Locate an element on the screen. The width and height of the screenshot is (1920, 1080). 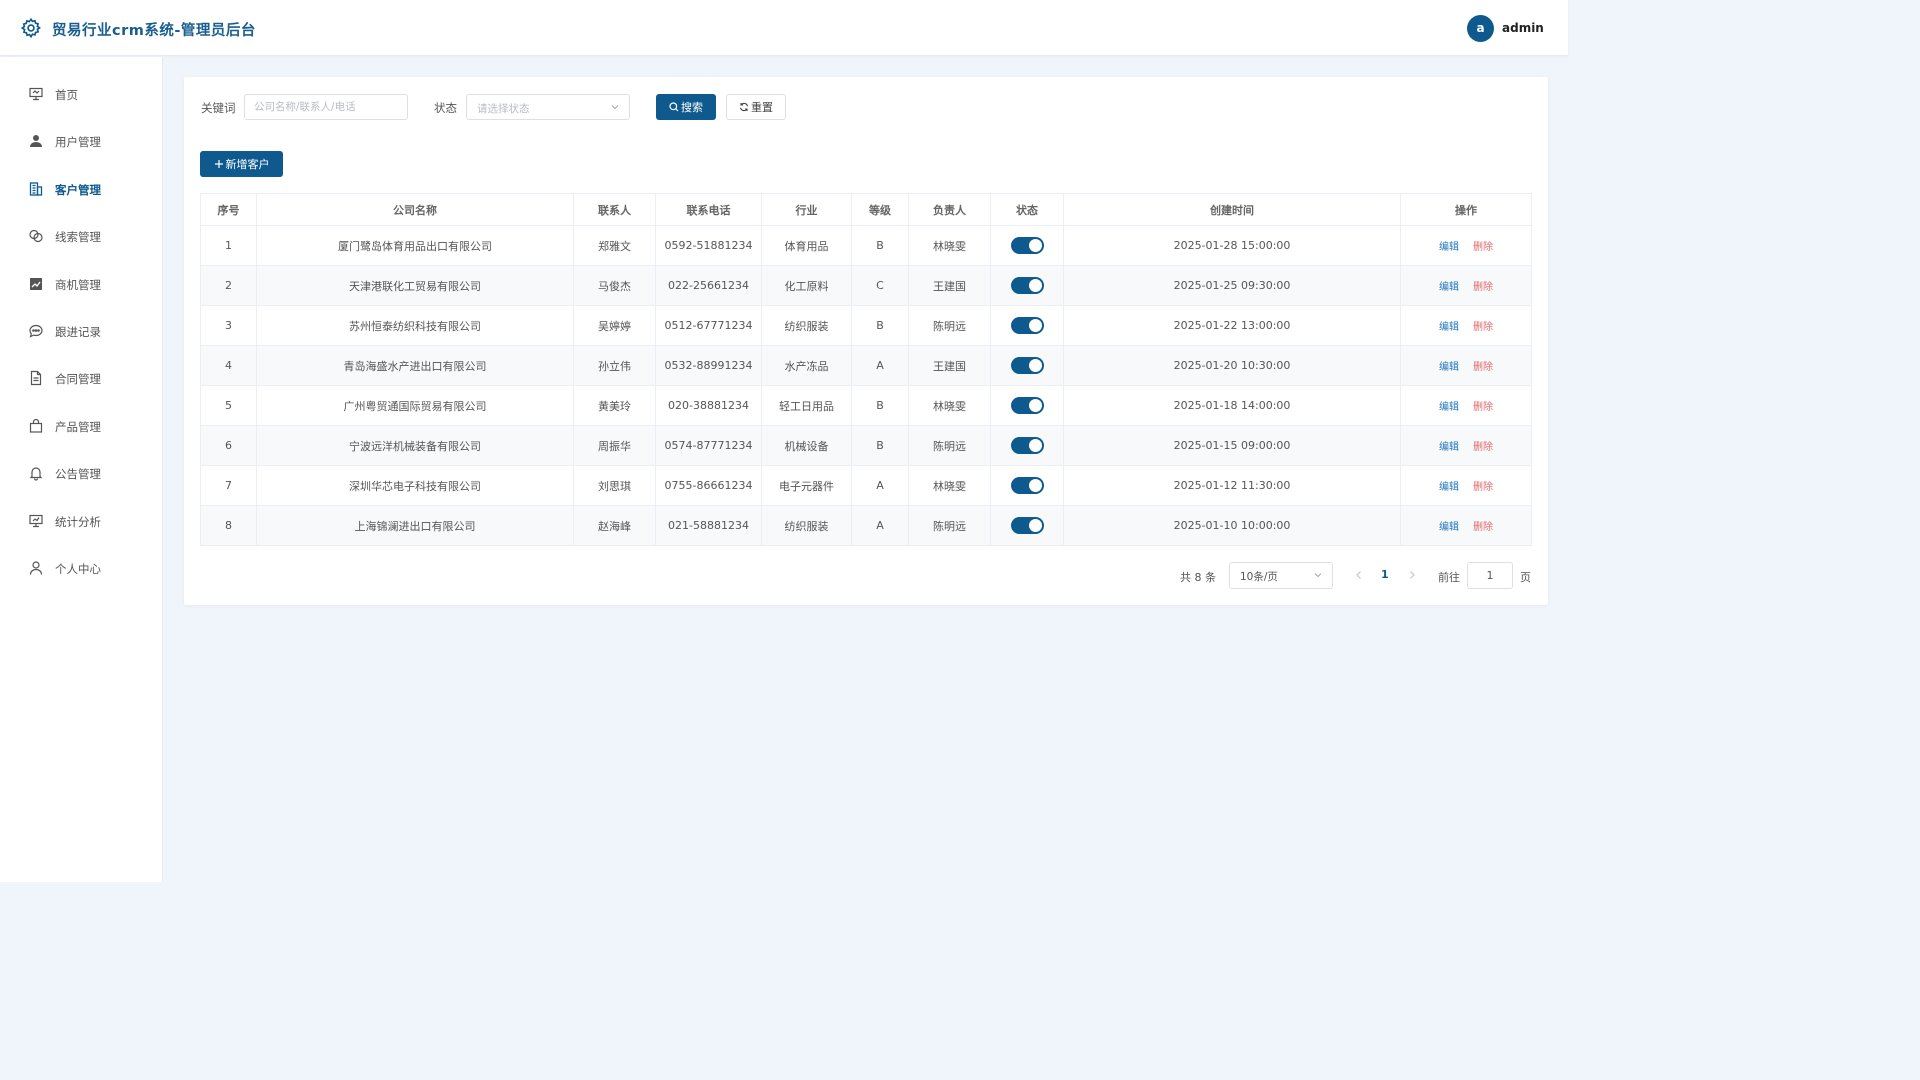
reset-button: 重置 is located at coordinates (756, 107).